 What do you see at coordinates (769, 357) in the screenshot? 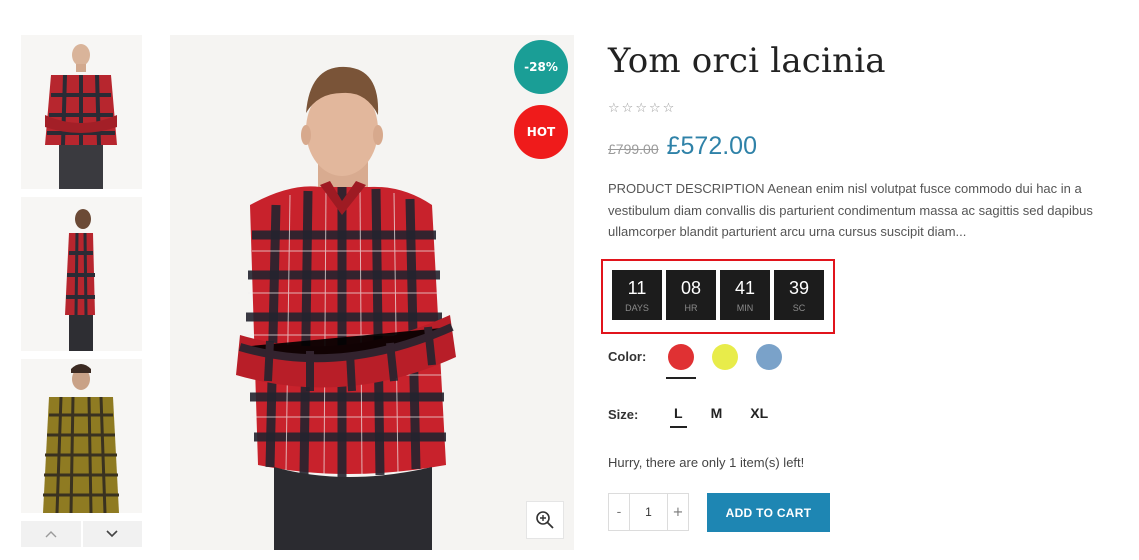
I see `color-swatch-blue` at bounding box center [769, 357].